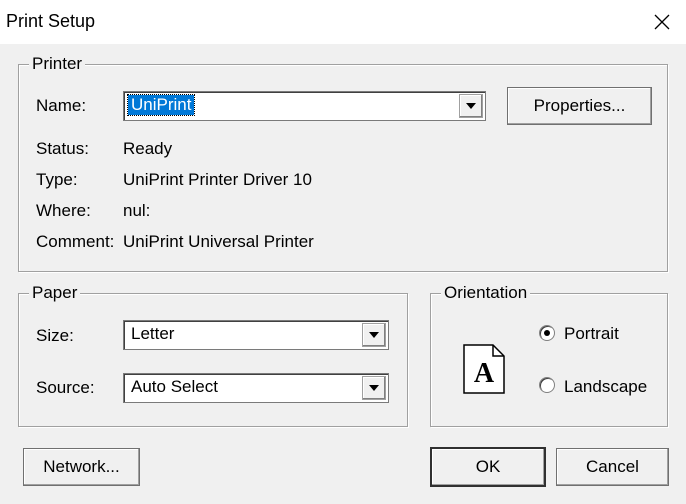  I want to click on page-icon-letter: A, so click(484, 373).